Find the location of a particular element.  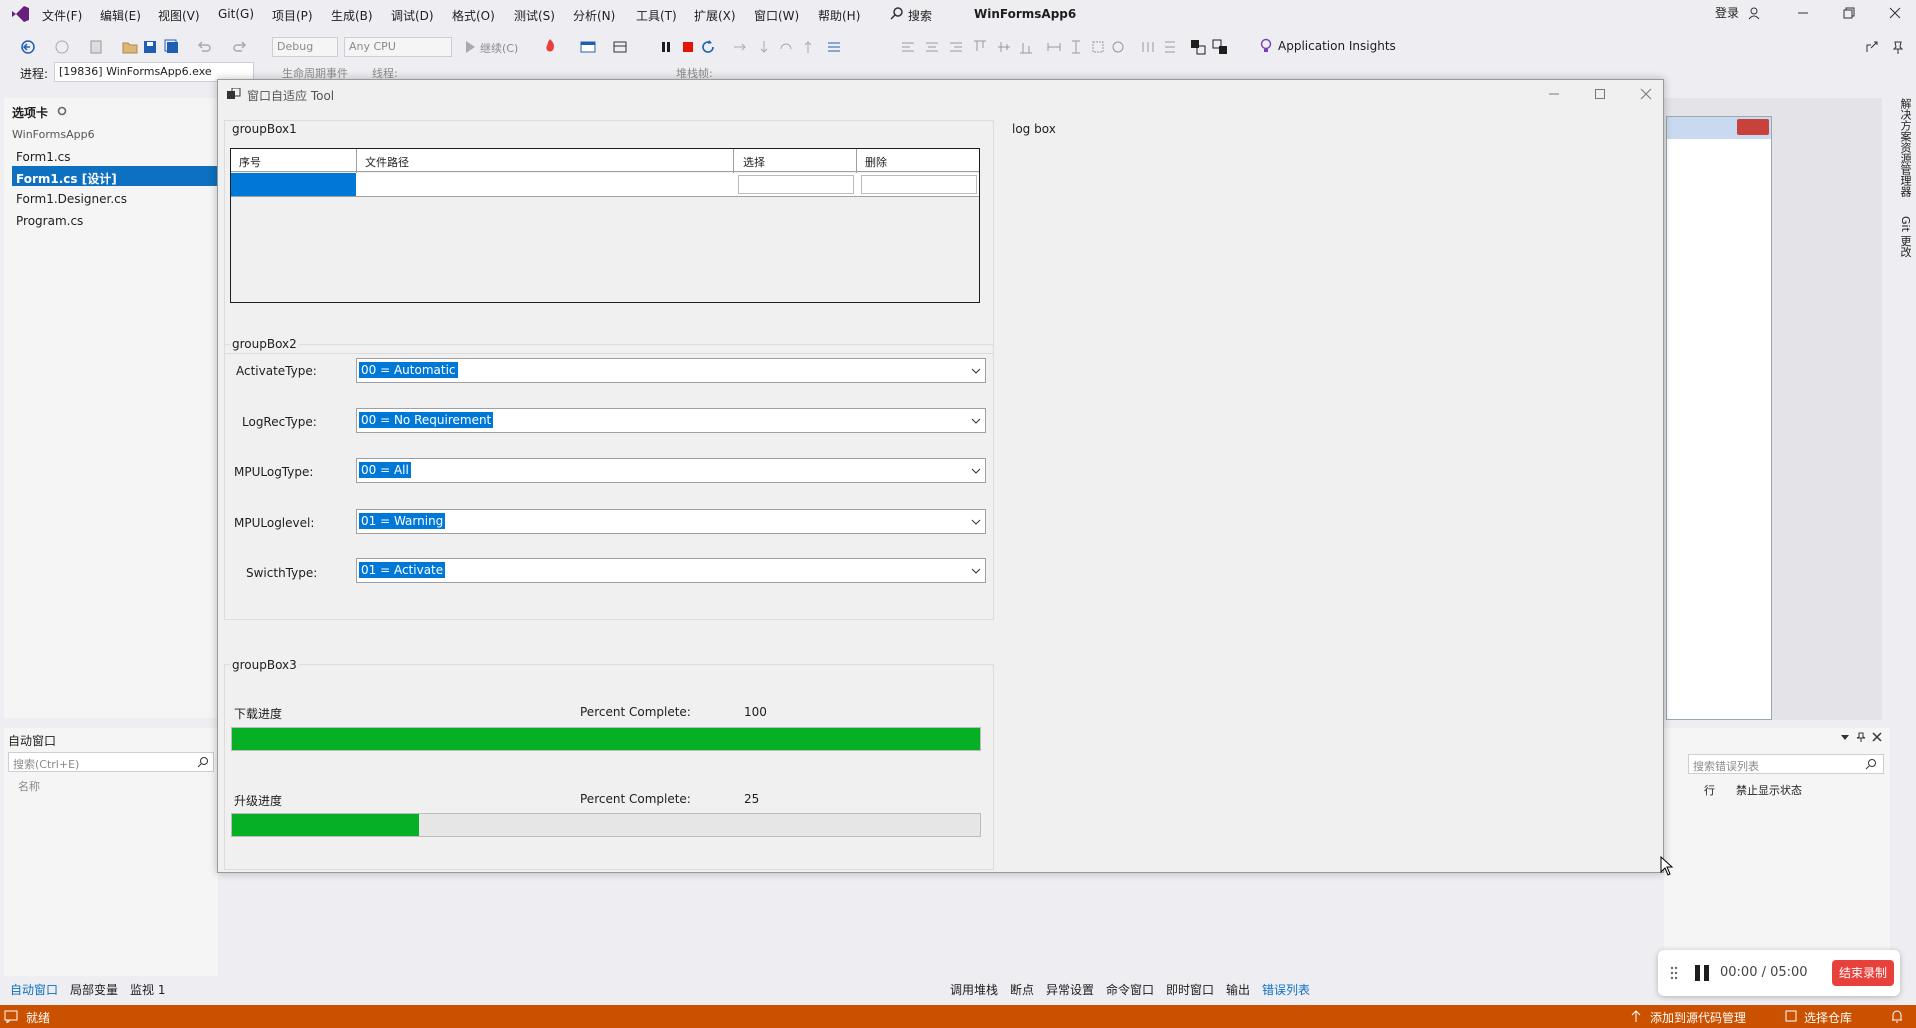

menu-help: 帮助(H) is located at coordinates (839, 15).